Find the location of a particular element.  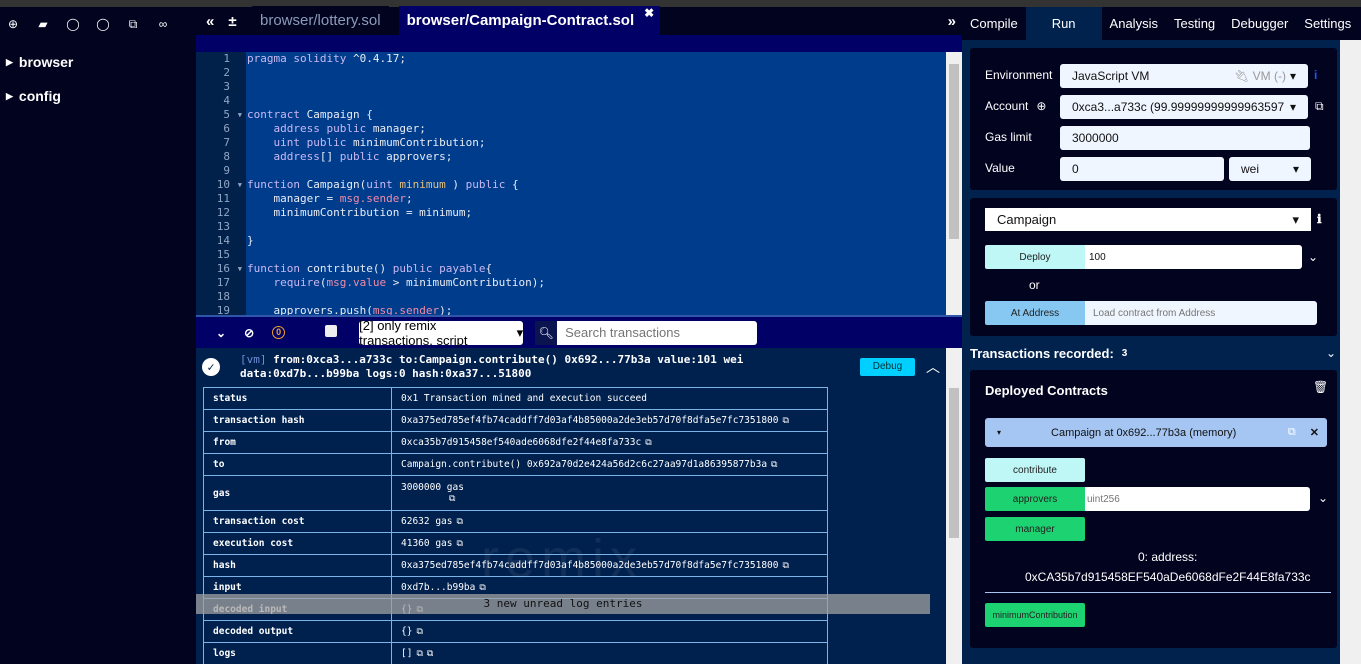

debug-button: Debug is located at coordinates (887, 367).